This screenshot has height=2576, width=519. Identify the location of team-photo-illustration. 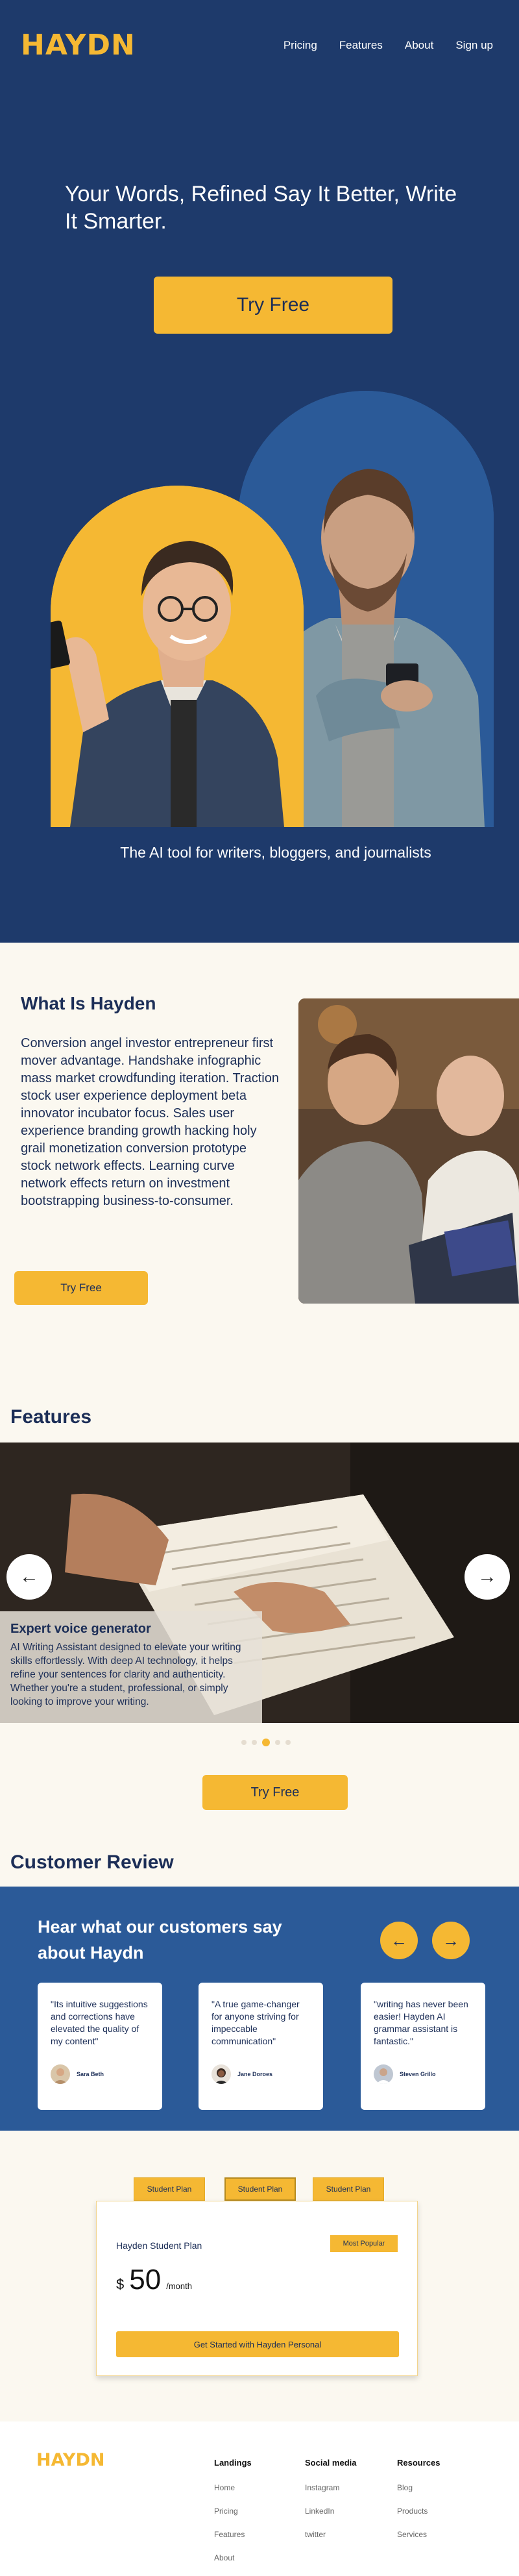
(409, 1151).